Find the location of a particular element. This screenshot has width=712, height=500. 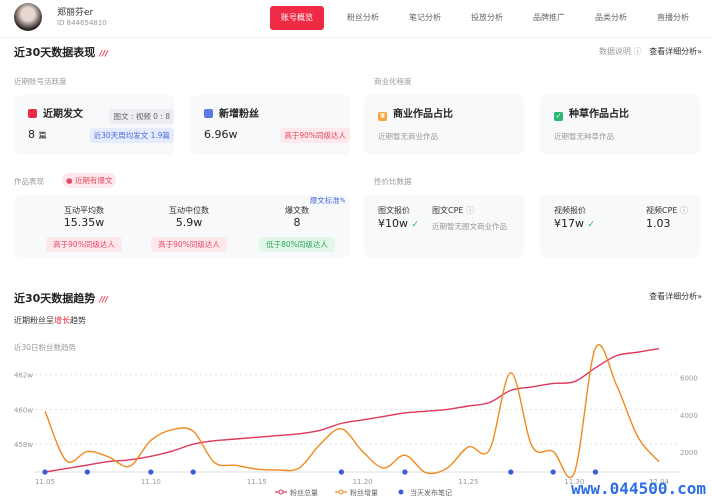

y-right-tick: 2000 is located at coordinates (689, 453).